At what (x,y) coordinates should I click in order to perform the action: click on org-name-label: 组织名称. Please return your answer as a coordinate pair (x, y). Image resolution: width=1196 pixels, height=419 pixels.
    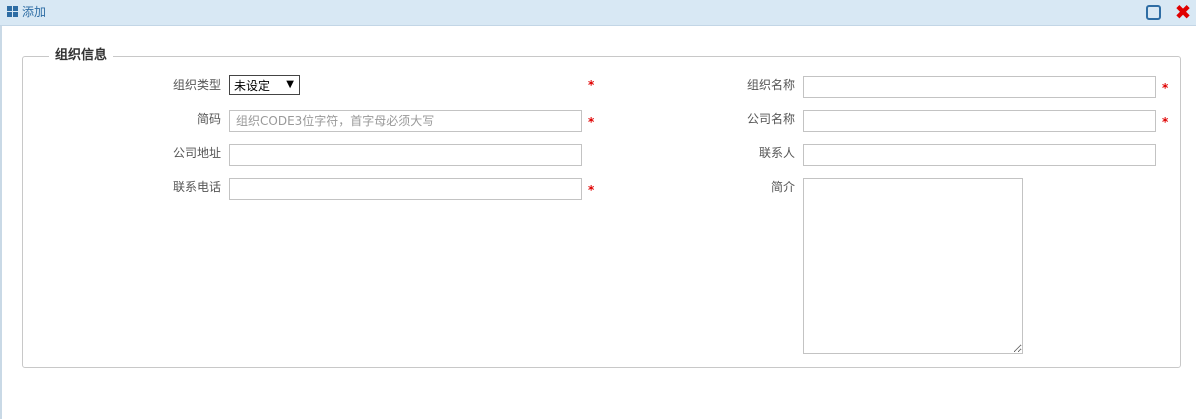
    Looking at the image, I should click on (770, 85).